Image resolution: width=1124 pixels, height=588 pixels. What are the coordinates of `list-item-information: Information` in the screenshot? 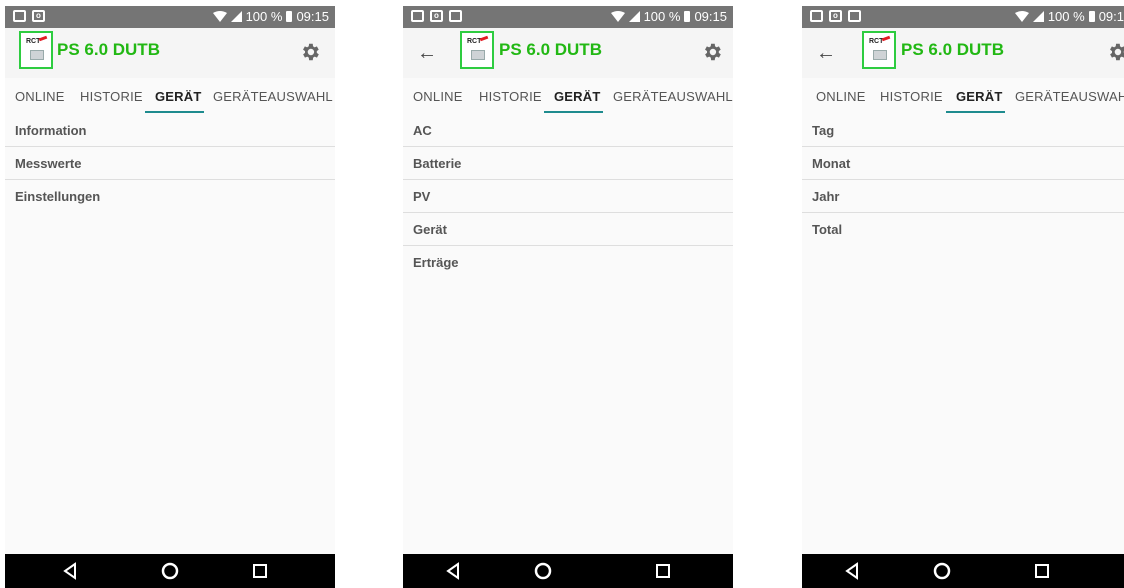 It's located at (170, 130).